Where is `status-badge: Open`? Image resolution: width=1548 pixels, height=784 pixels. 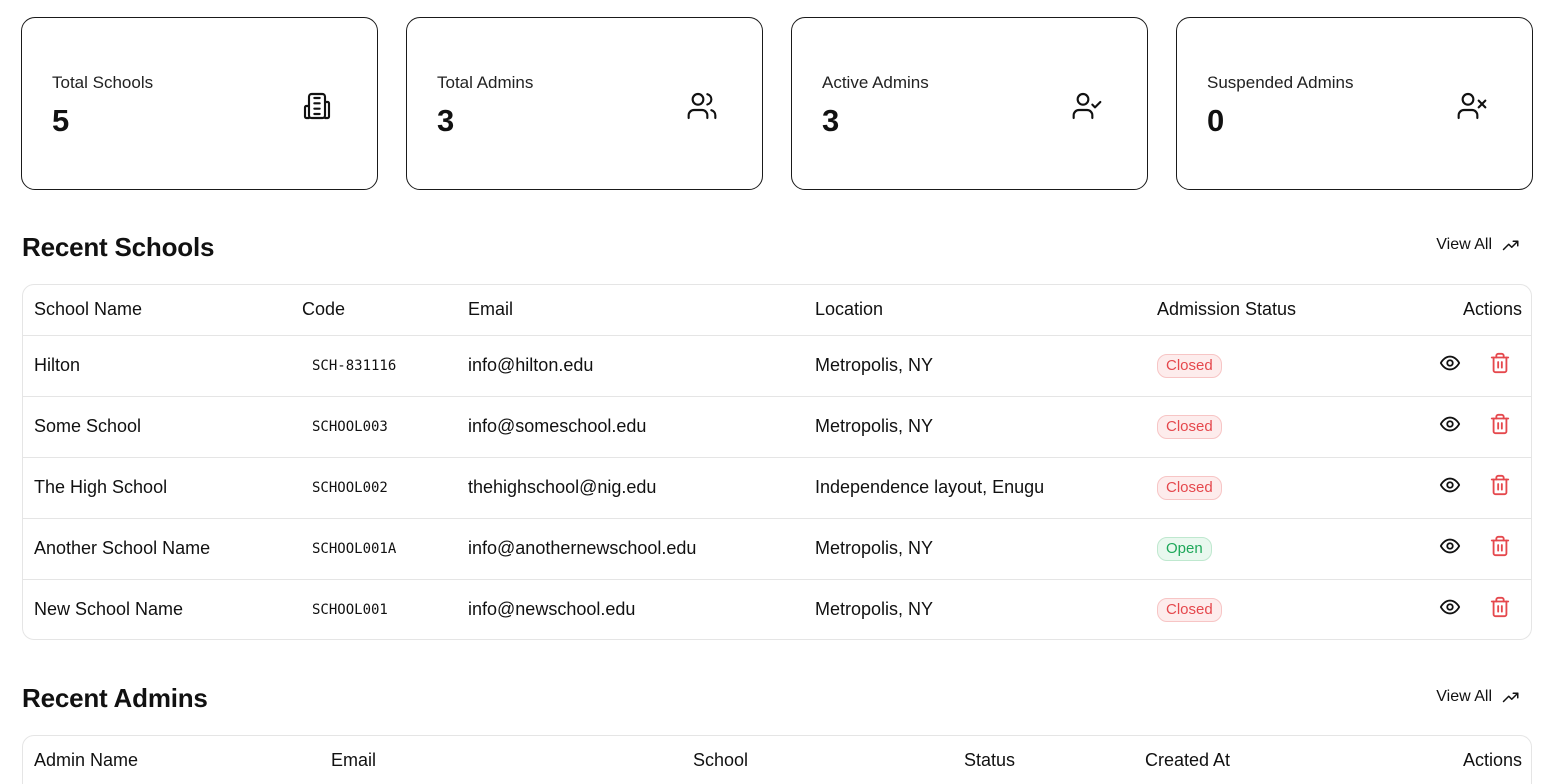 status-badge: Open is located at coordinates (1184, 548).